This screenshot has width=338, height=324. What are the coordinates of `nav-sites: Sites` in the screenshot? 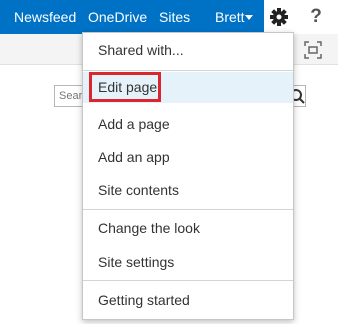 It's located at (174, 17).